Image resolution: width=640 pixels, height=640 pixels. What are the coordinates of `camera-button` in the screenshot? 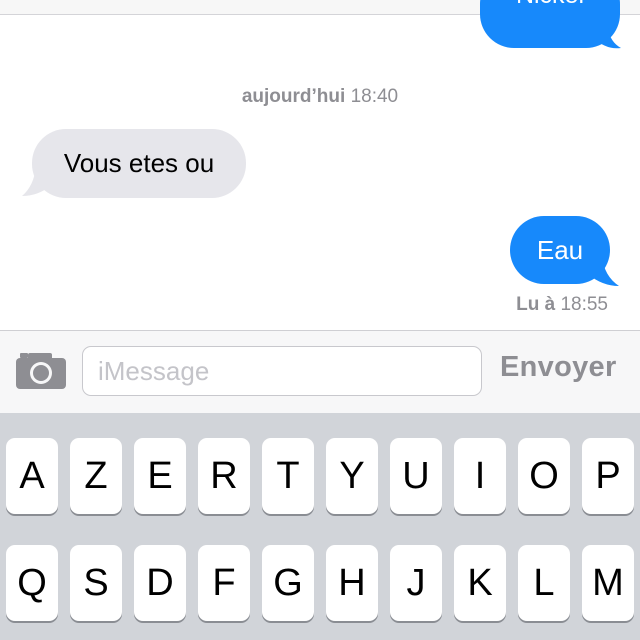 It's located at (41, 371).